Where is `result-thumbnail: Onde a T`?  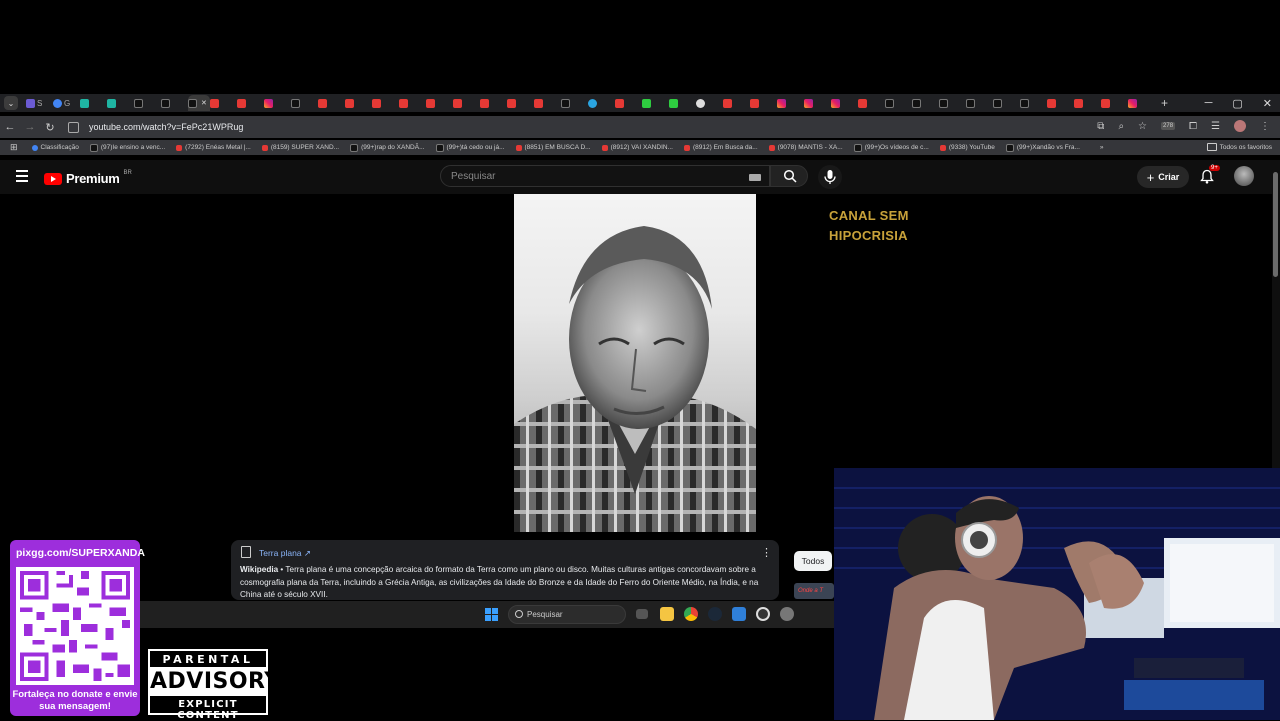 result-thumbnail: Onde a T is located at coordinates (814, 591).